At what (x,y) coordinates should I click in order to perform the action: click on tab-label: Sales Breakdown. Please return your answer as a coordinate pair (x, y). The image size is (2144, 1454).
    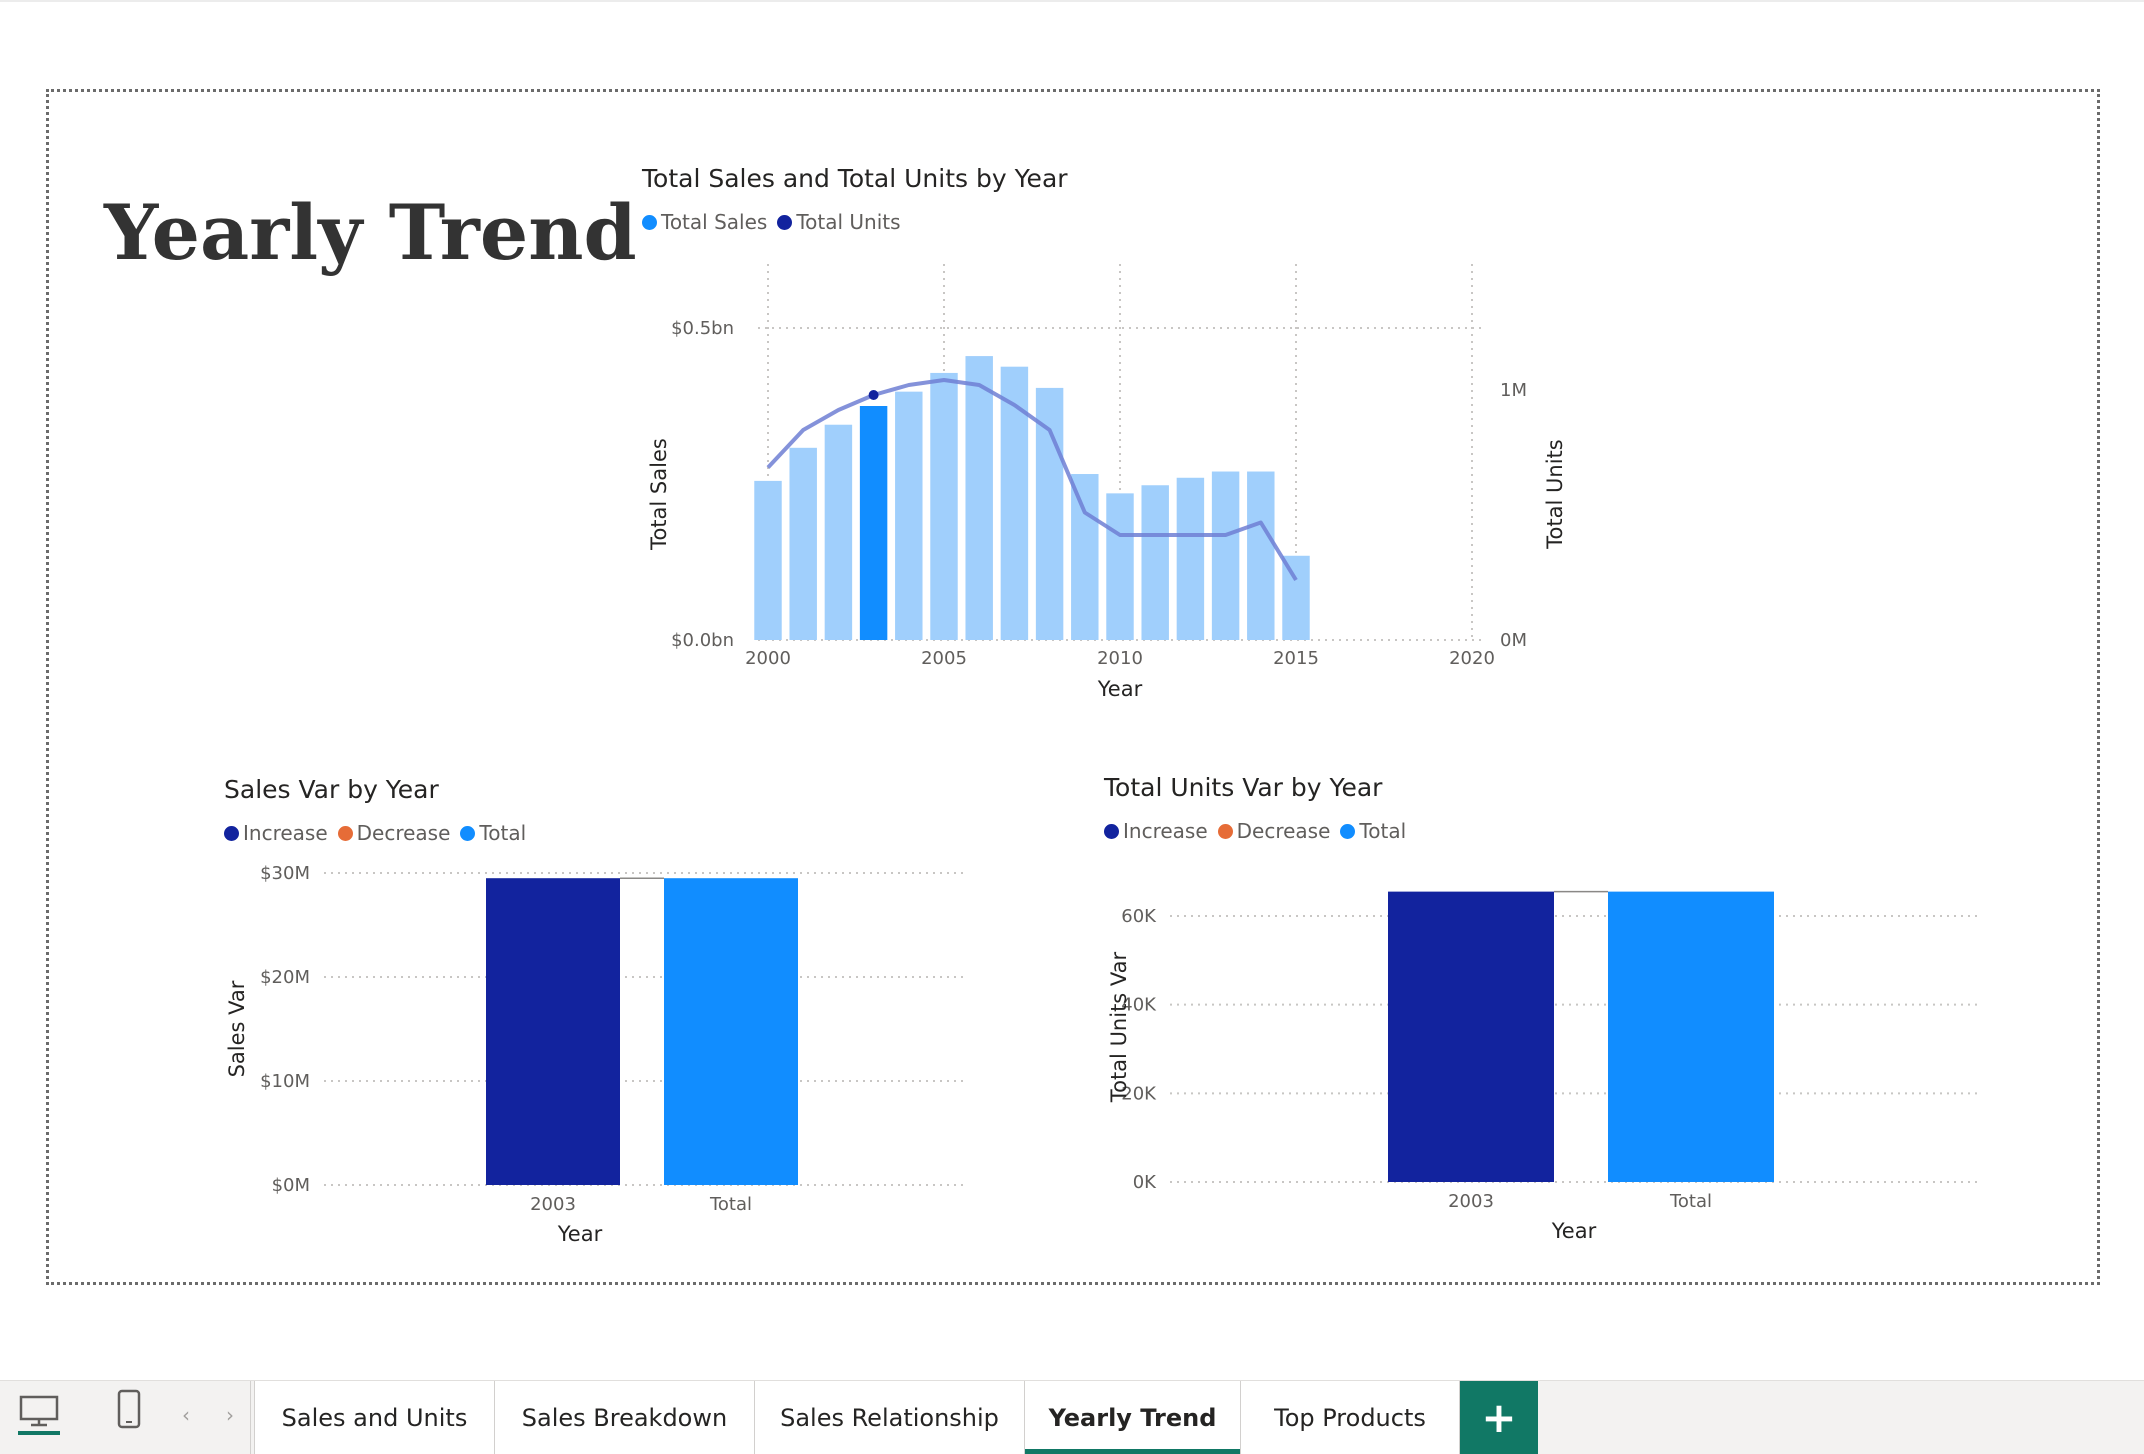
    Looking at the image, I should click on (624, 1417).